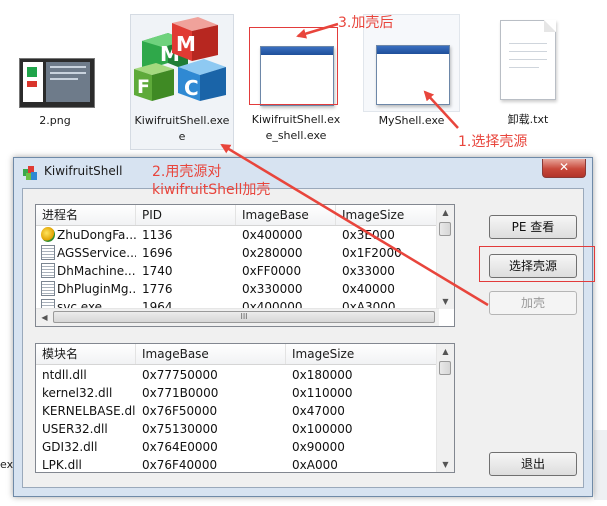 The width and height of the screenshot is (607, 506). Describe the element at coordinates (237, 447) in the screenshot. I see `table-row: GDI32.dll 0x764E0000 0x90000` at that location.